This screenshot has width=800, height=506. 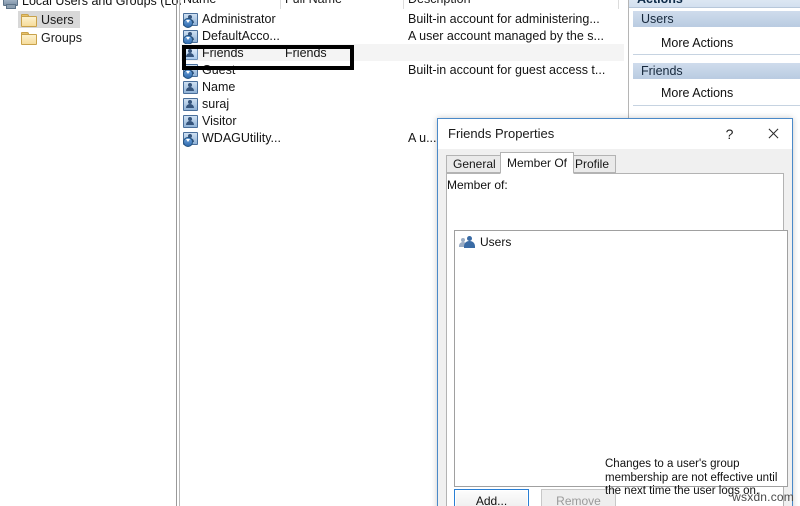 I want to click on sidebar-item-groups: Groups, so click(x=53, y=37).